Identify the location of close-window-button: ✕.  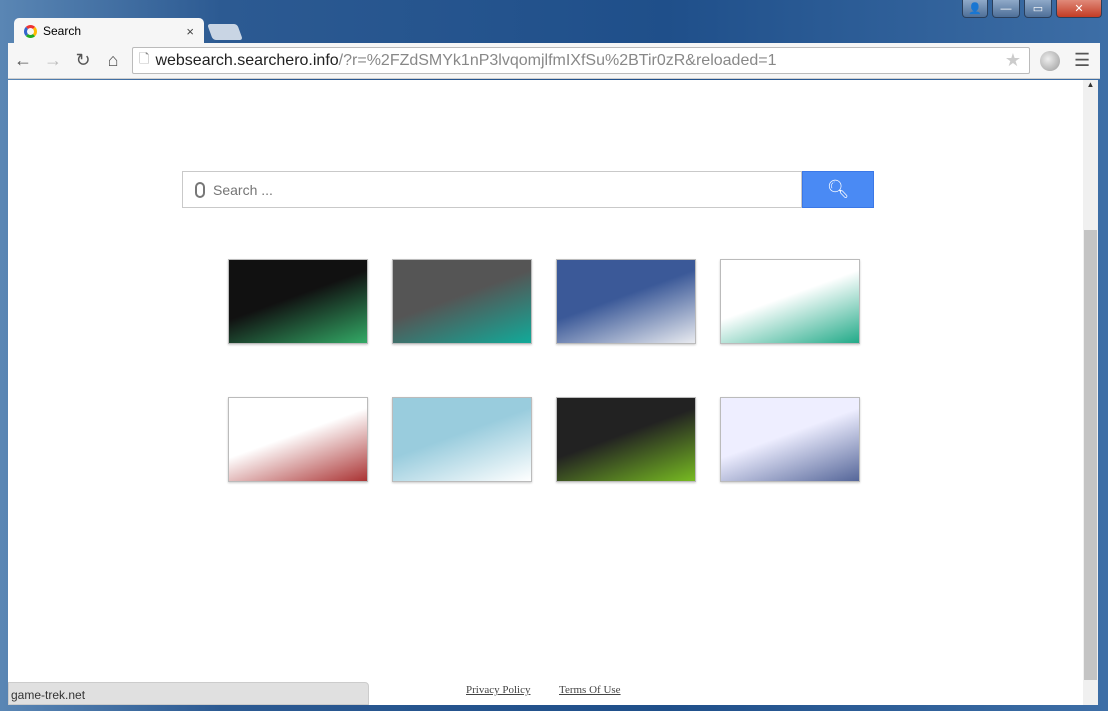
(1079, 9).